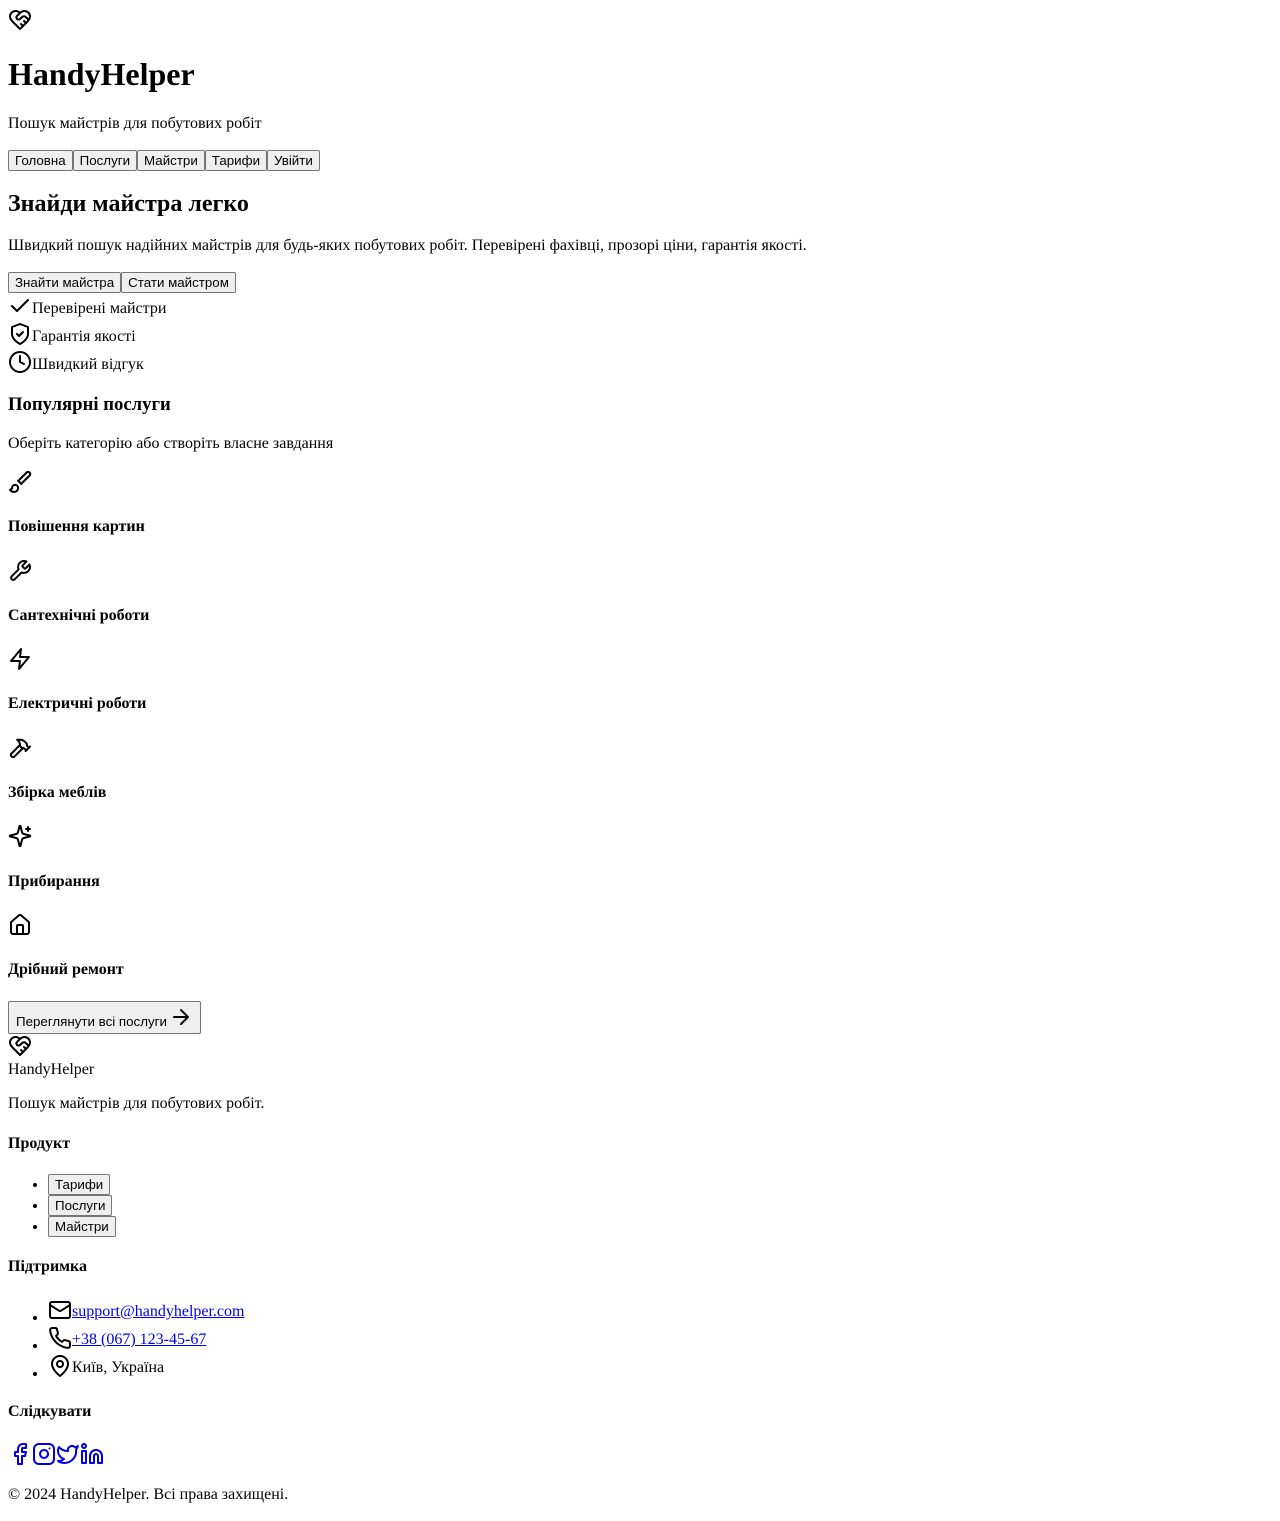  I want to click on footer-brand: HandyHelper, so click(51, 1069).